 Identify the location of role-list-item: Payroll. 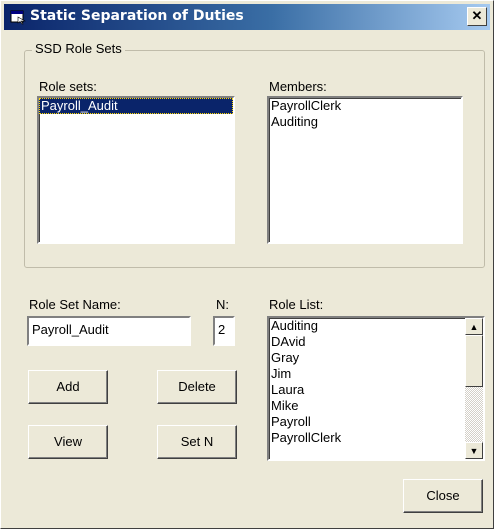
(376, 422).